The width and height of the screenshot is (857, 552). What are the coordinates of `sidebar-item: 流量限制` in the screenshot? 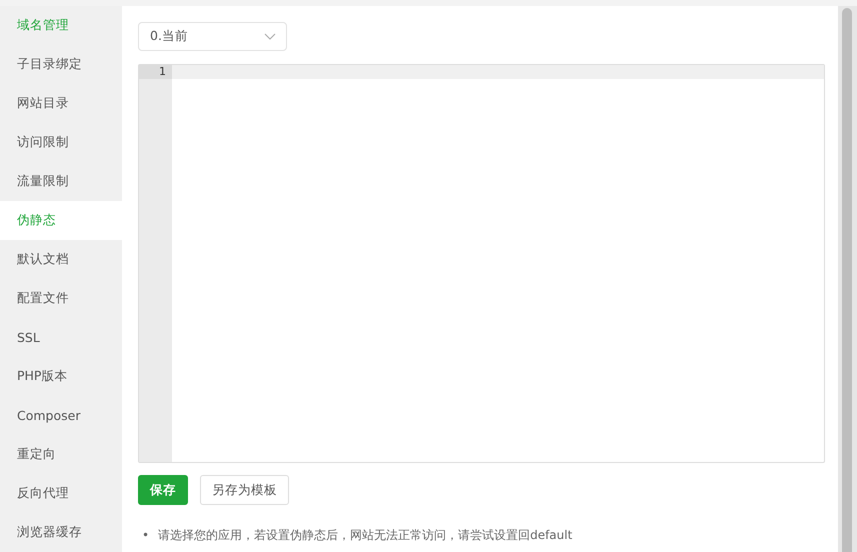 It's located at (61, 181).